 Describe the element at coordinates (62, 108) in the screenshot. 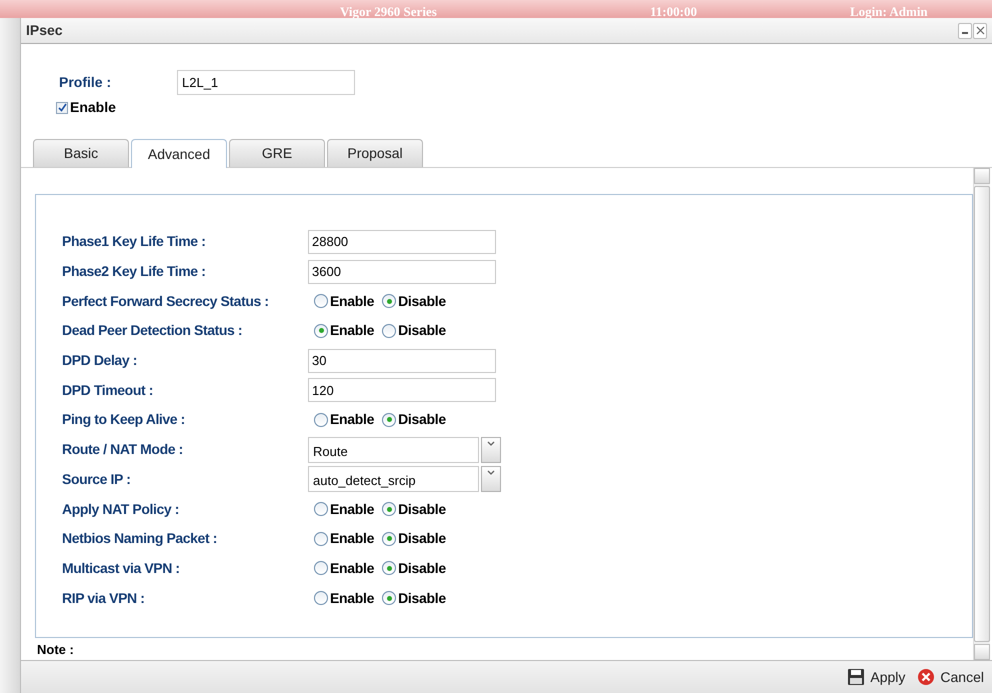

I see `enable-checkbox` at that location.